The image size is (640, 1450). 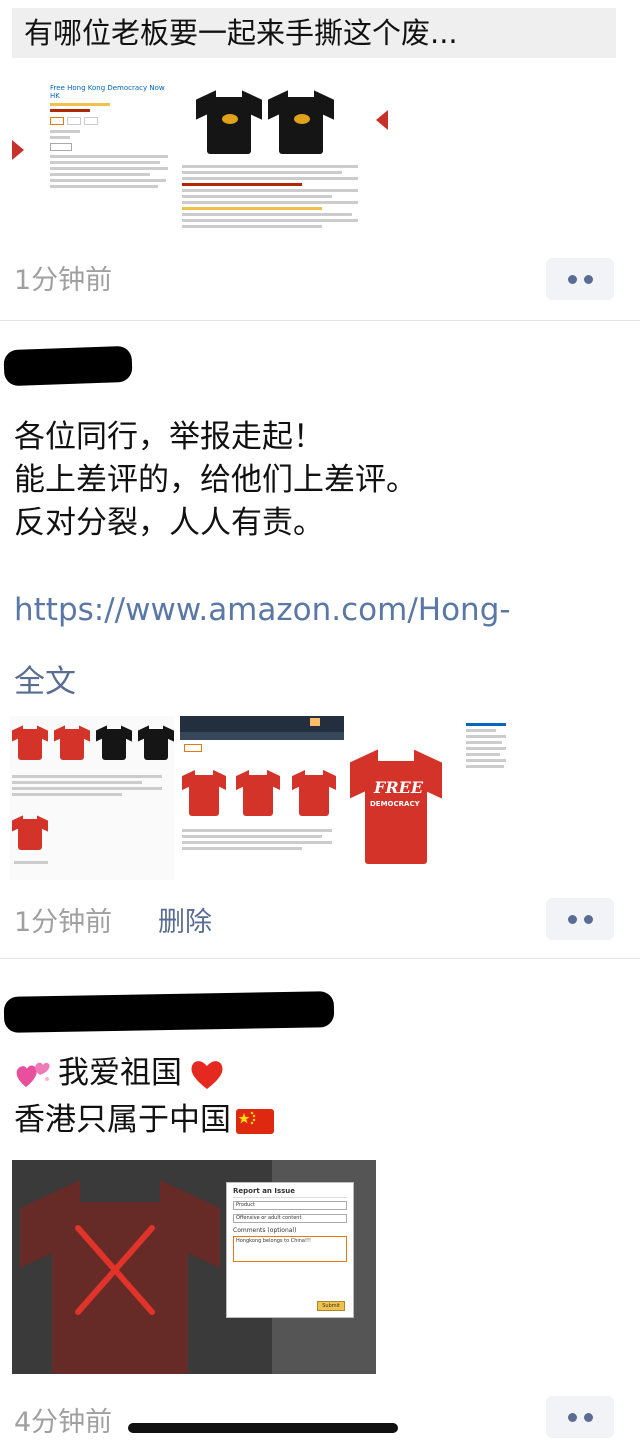 What do you see at coordinates (255, 1121) in the screenshot?
I see `china-flag-icon` at bounding box center [255, 1121].